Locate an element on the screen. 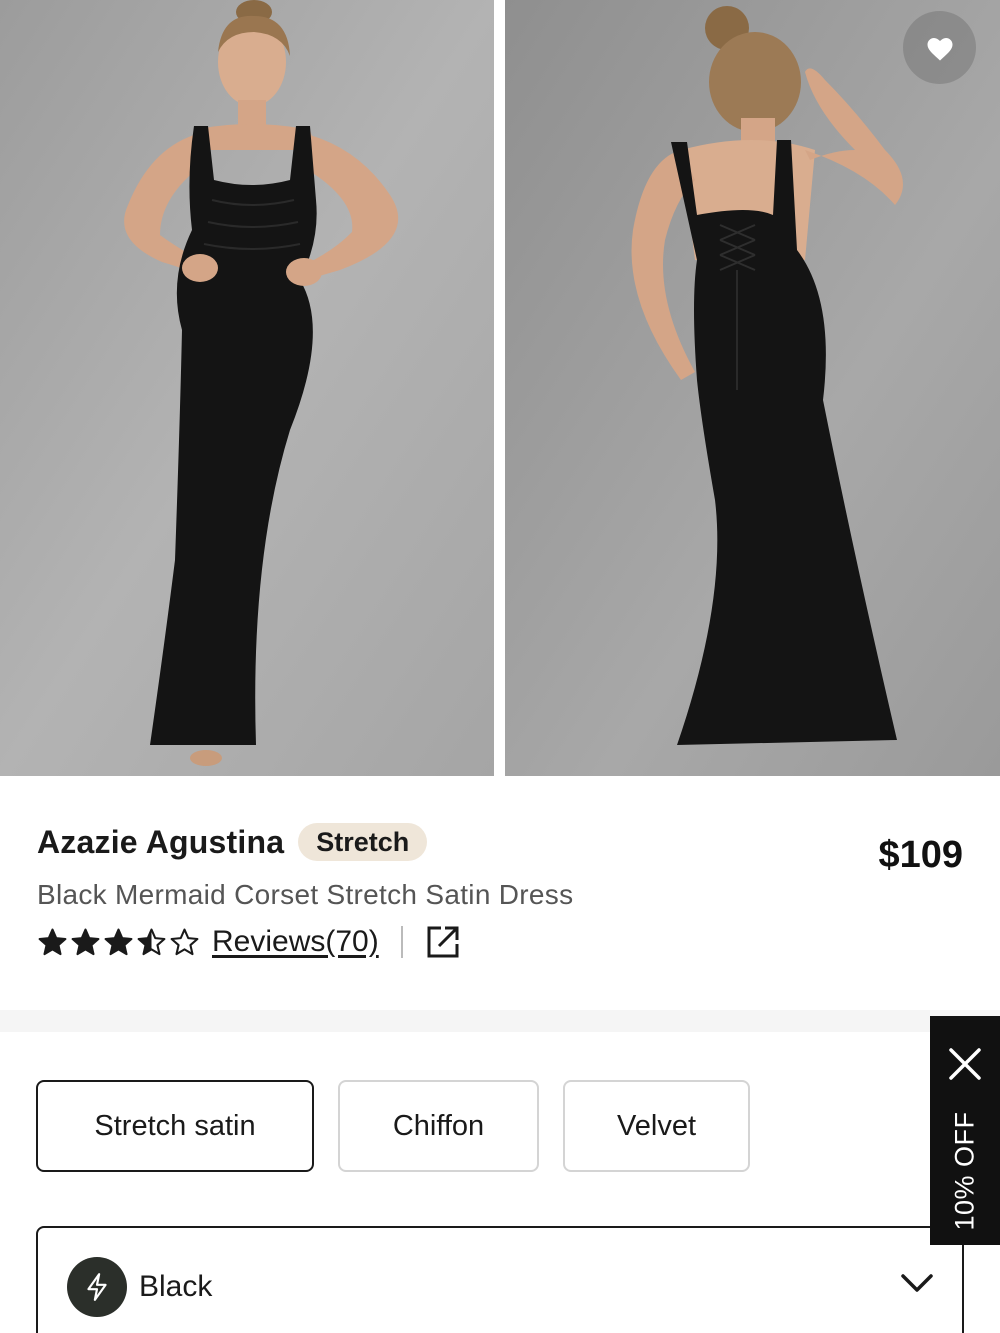  star-rating is located at coordinates (119, 942).